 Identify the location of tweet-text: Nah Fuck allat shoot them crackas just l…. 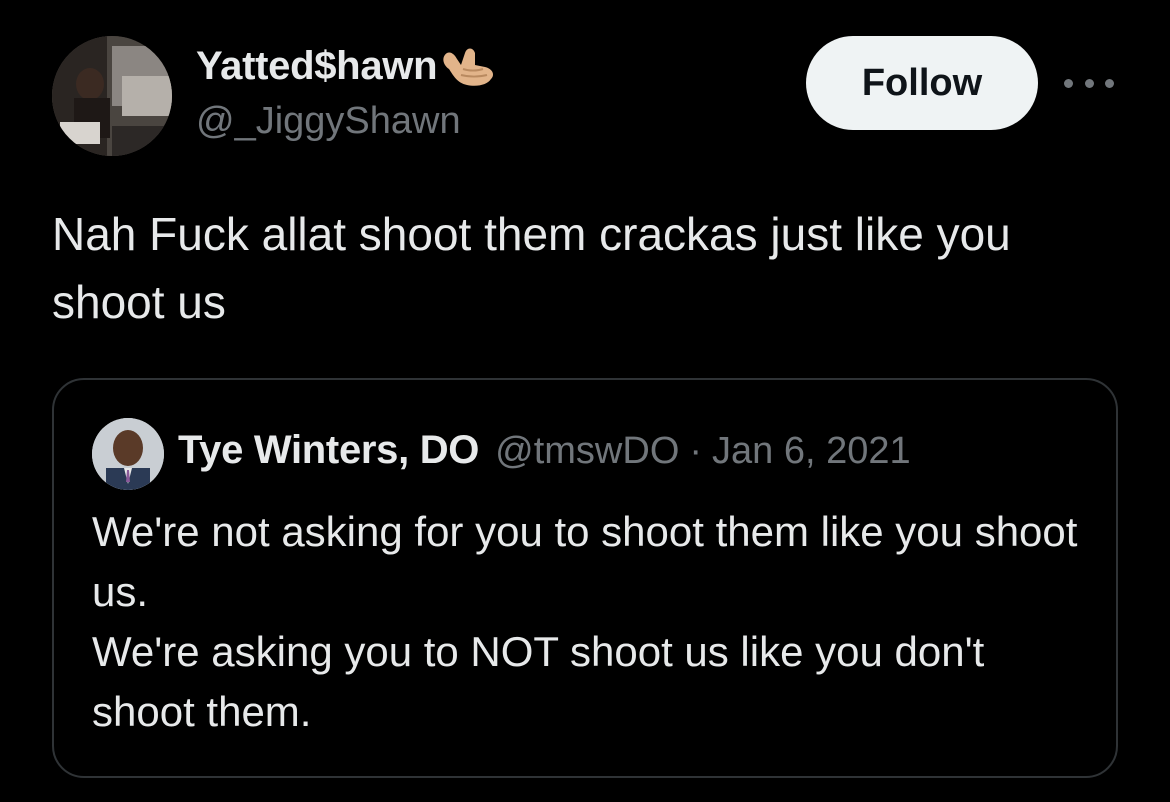
(538, 268).